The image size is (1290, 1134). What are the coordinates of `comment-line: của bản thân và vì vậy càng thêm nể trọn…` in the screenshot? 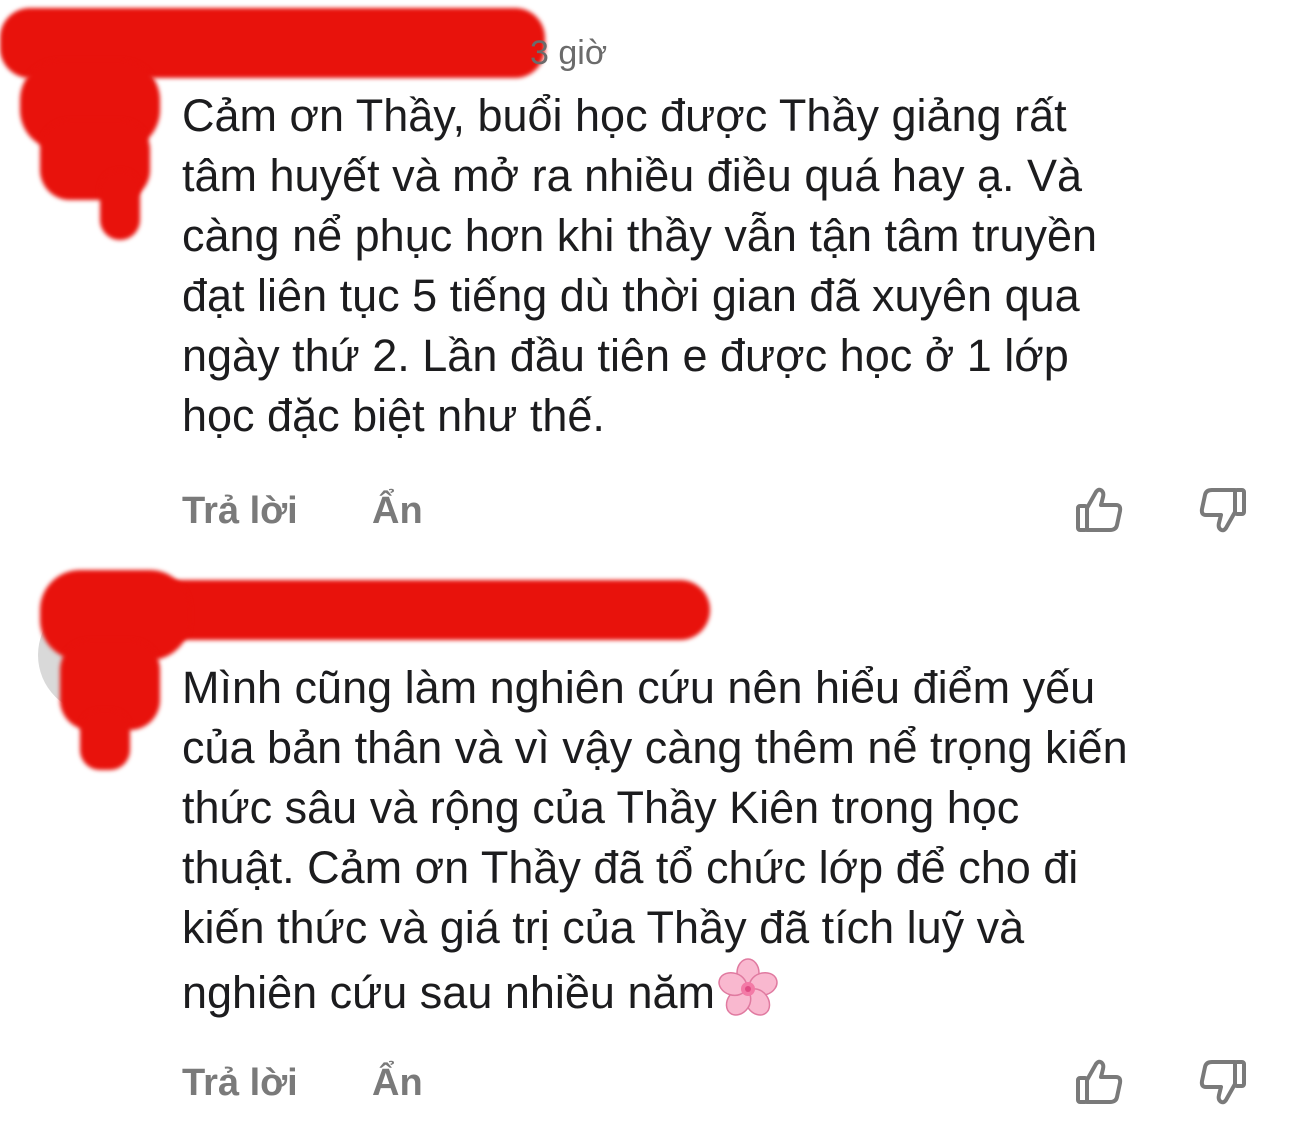 It's located at (655, 747).